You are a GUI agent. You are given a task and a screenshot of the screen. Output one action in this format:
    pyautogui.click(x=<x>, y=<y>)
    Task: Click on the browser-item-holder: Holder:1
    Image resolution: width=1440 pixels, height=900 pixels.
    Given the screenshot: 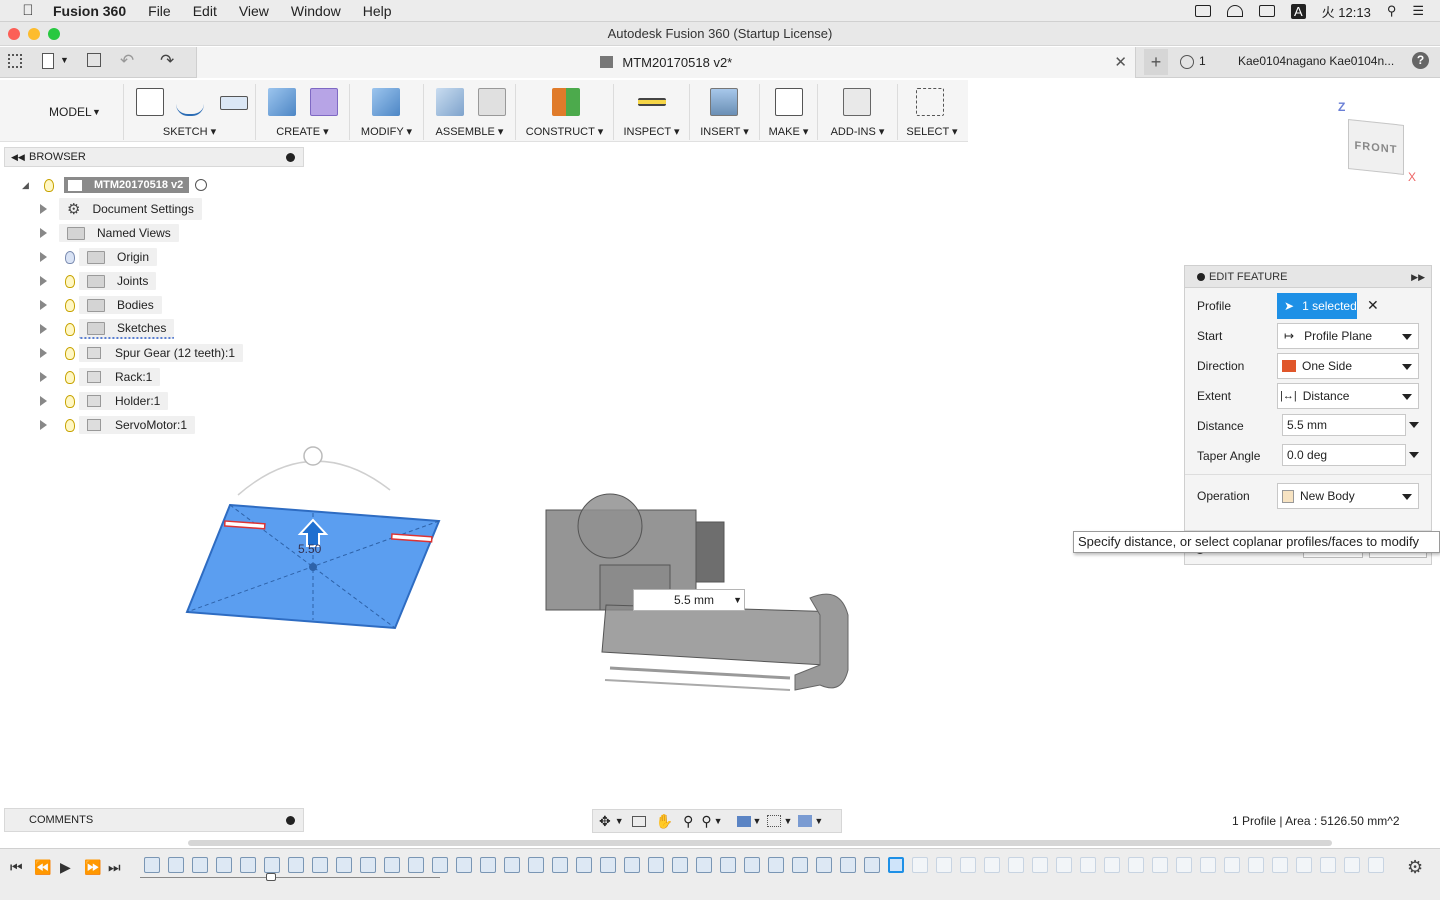 What is the action you would take?
    pyautogui.click(x=104, y=401)
    